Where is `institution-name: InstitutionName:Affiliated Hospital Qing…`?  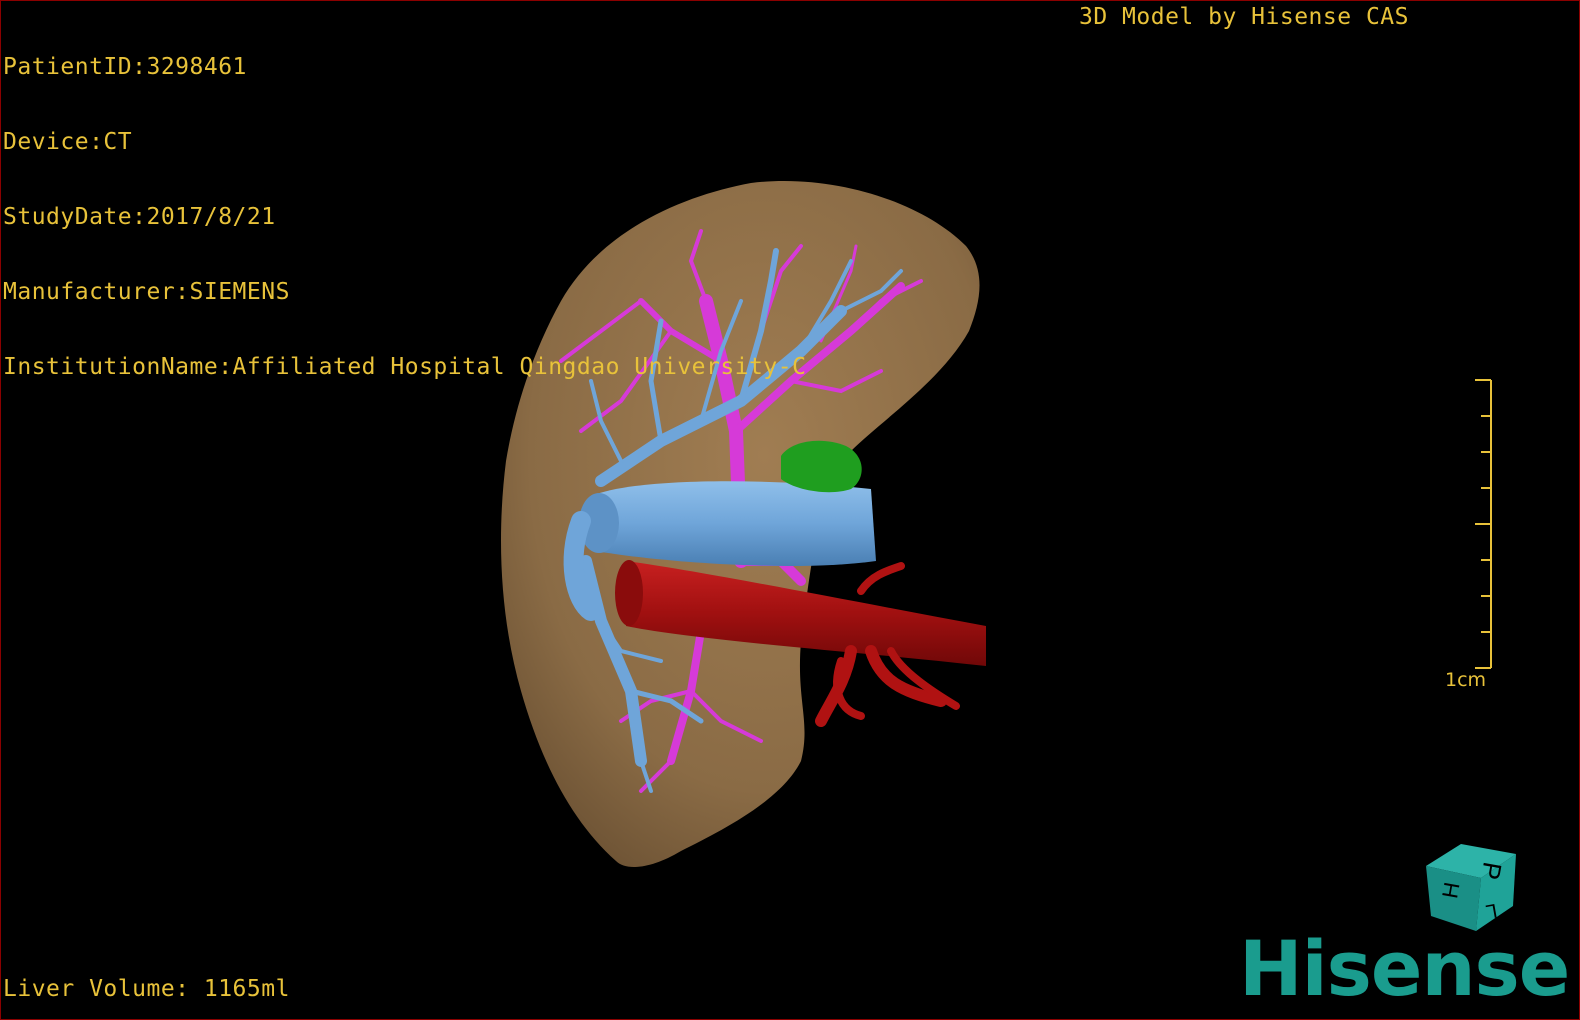
institution-name: InstitutionName:Affiliated Hospital Qing… is located at coordinates (405, 367).